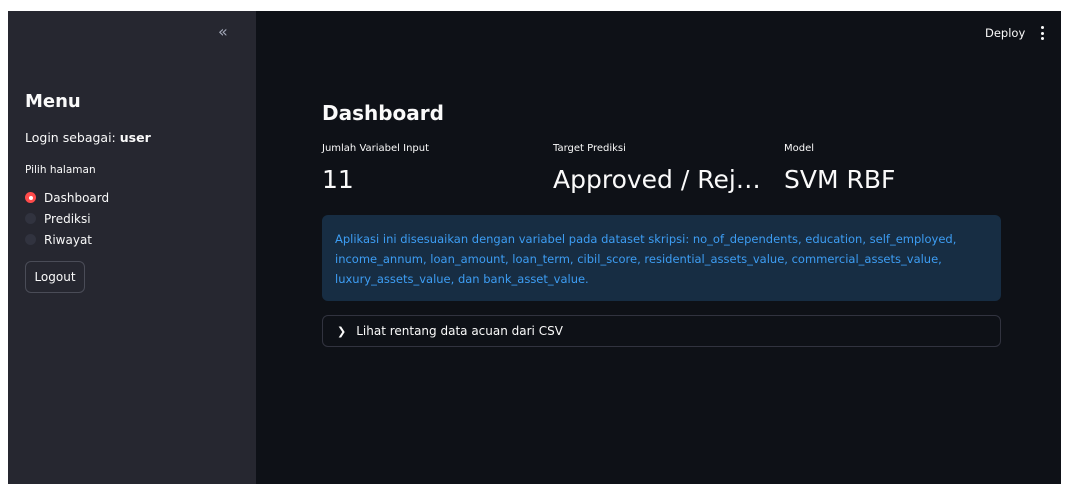 This screenshot has height=484, width=1069. Describe the element at coordinates (77, 197) in the screenshot. I see `radio-label: Dashboard` at that location.